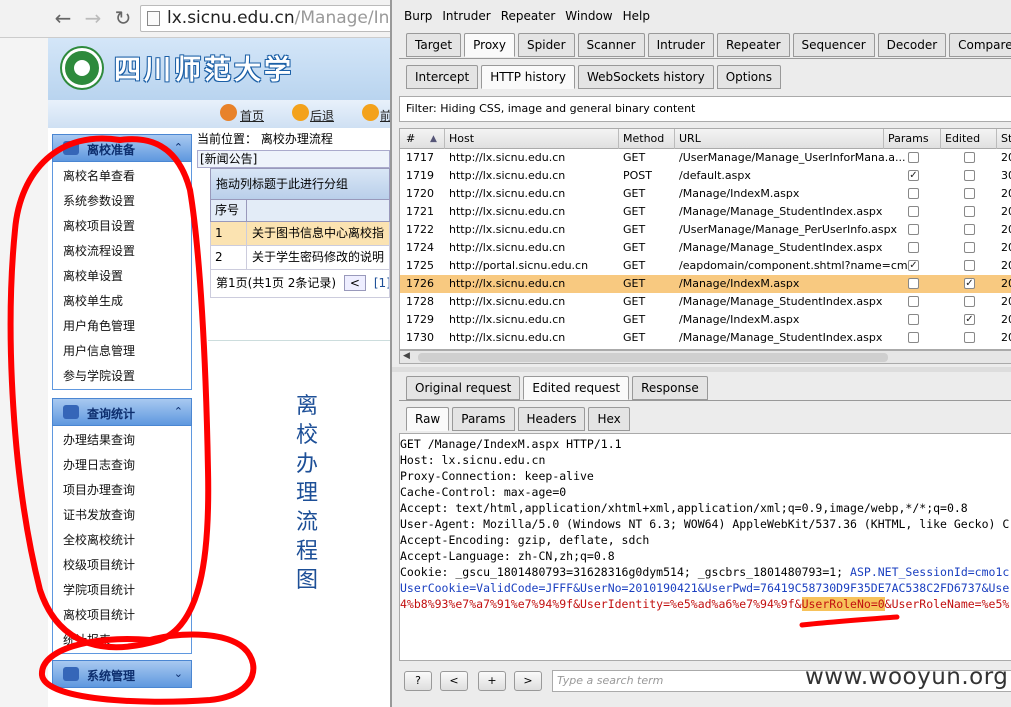 This screenshot has height=707, width=1011. What do you see at coordinates (434, 45) in the screenshot?
I see `tab-main: Target` at bounding box center [434, 45].